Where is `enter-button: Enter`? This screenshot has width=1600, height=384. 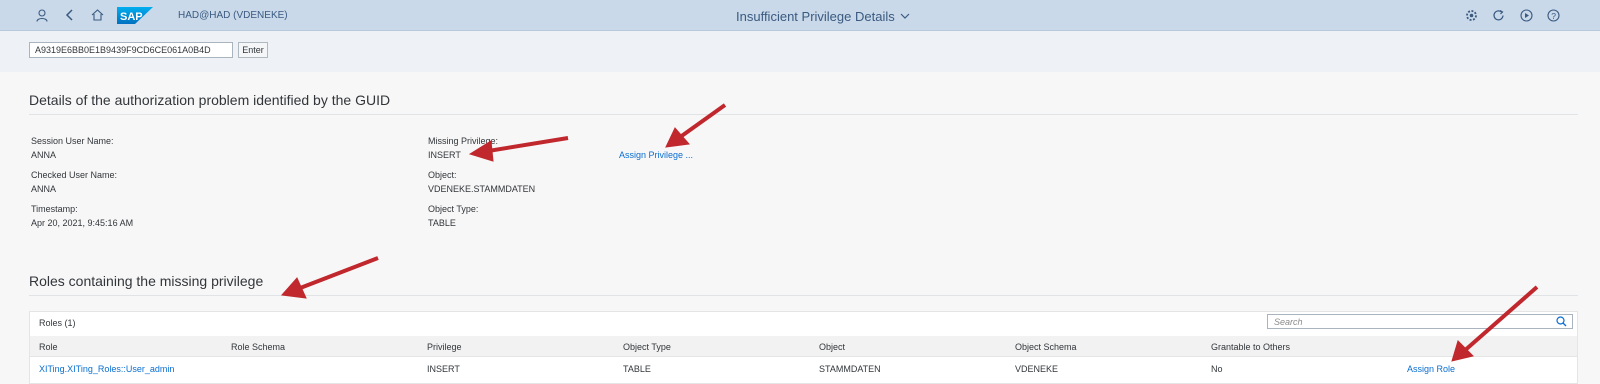 enter-button: Enter is located at coordinates (253, 50).